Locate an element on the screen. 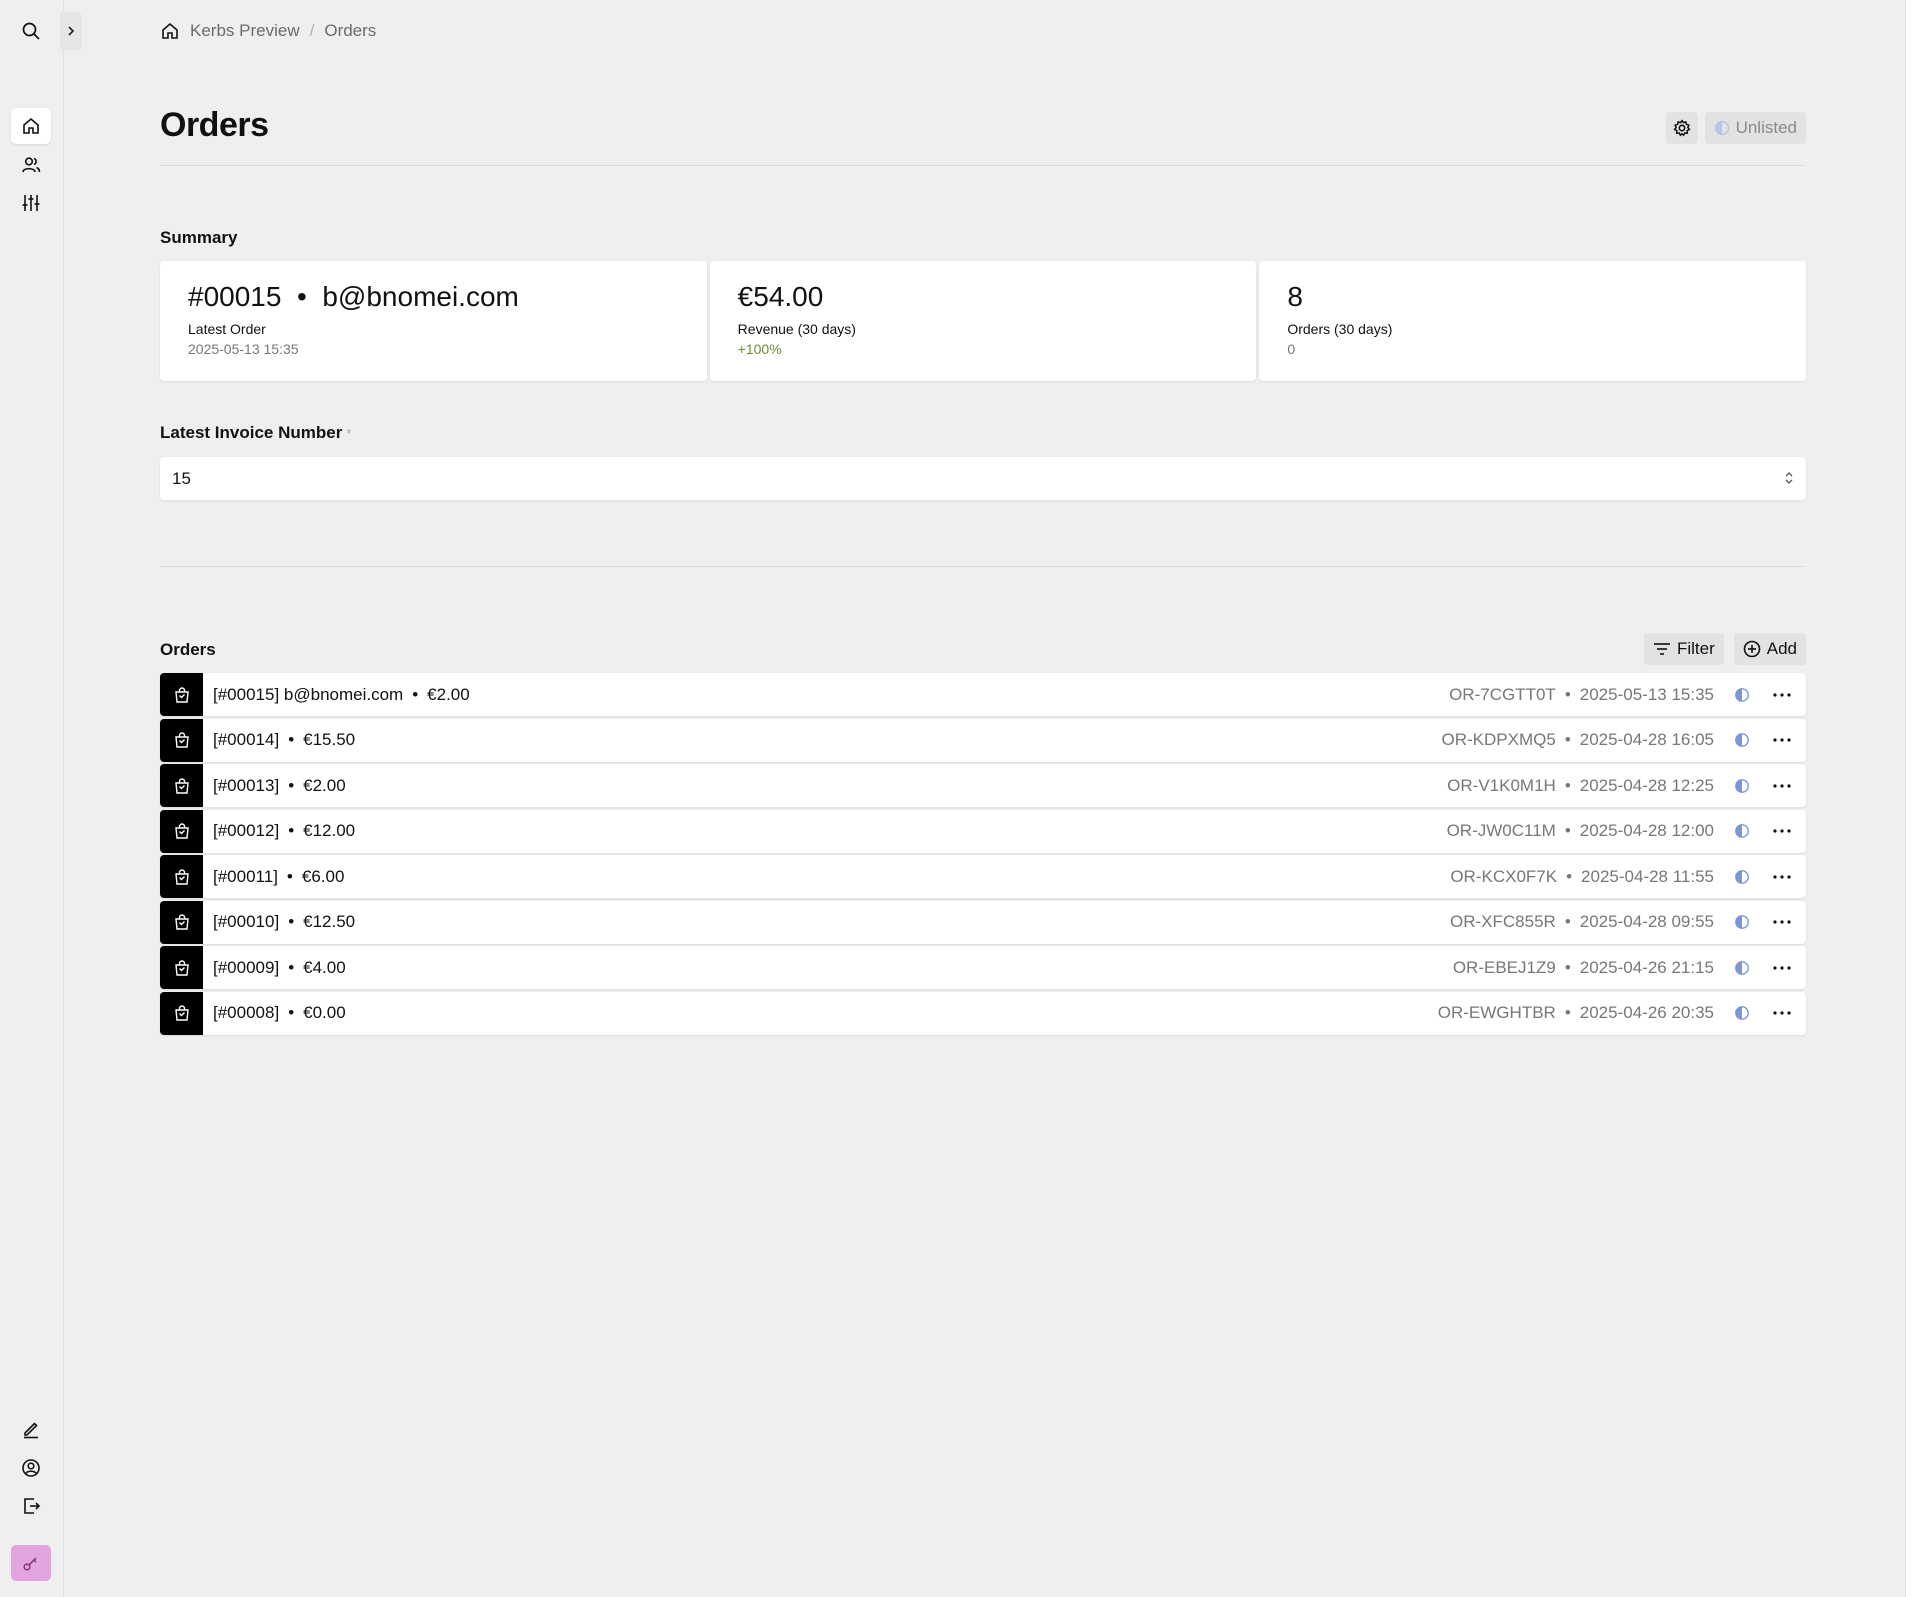 This screenshot has width=1920, height=1597. invoice-number-label-text: Latest Invoice Number is located at coordinates (251, 432).